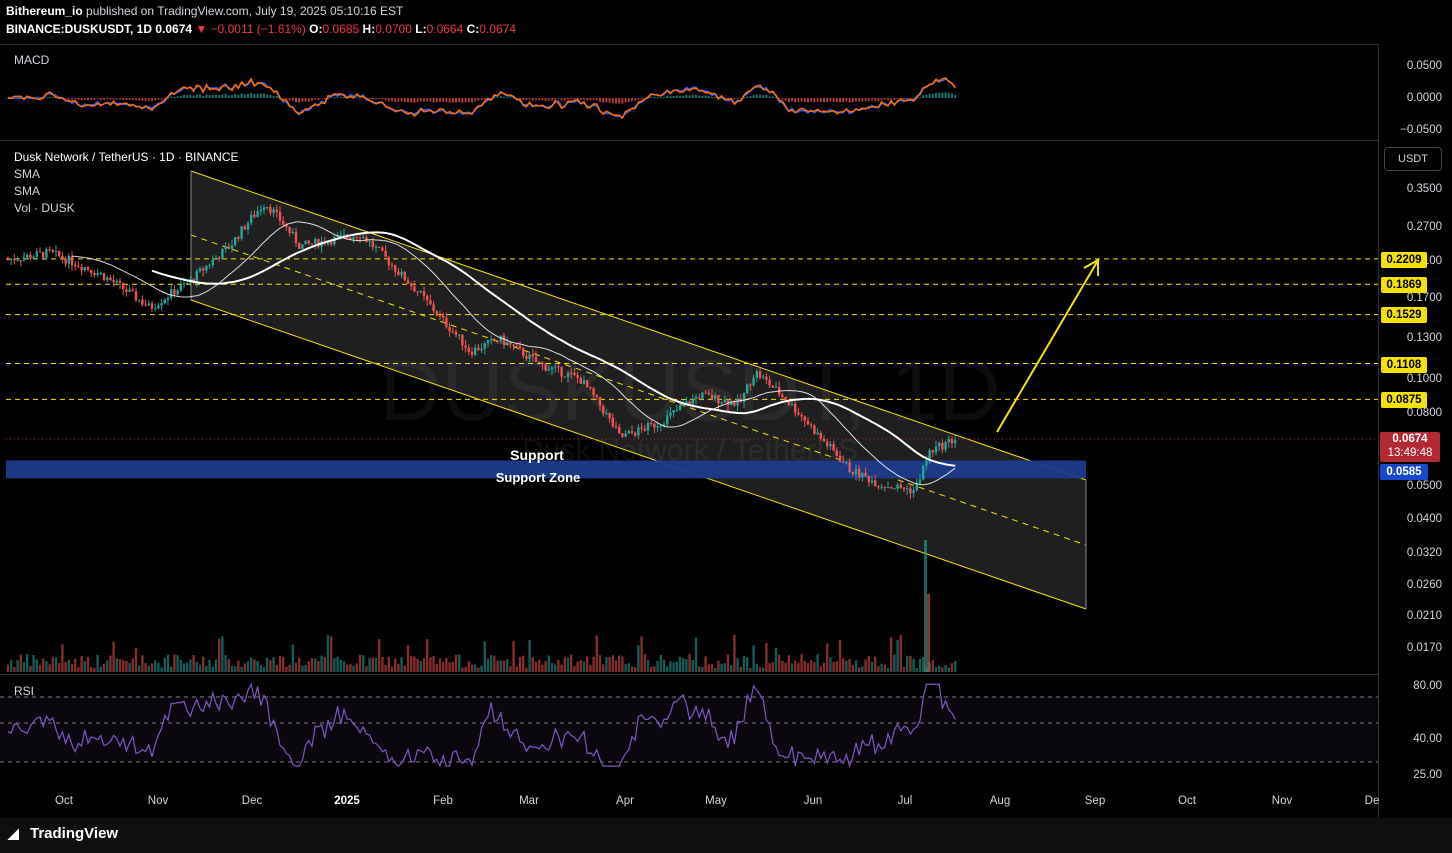 The height and width of the screenshot is (853, 1452). Describe the element at coordinates (63, 833) in the screenshot. I see `tradingview-logo: ◢ TradingView` at that location.